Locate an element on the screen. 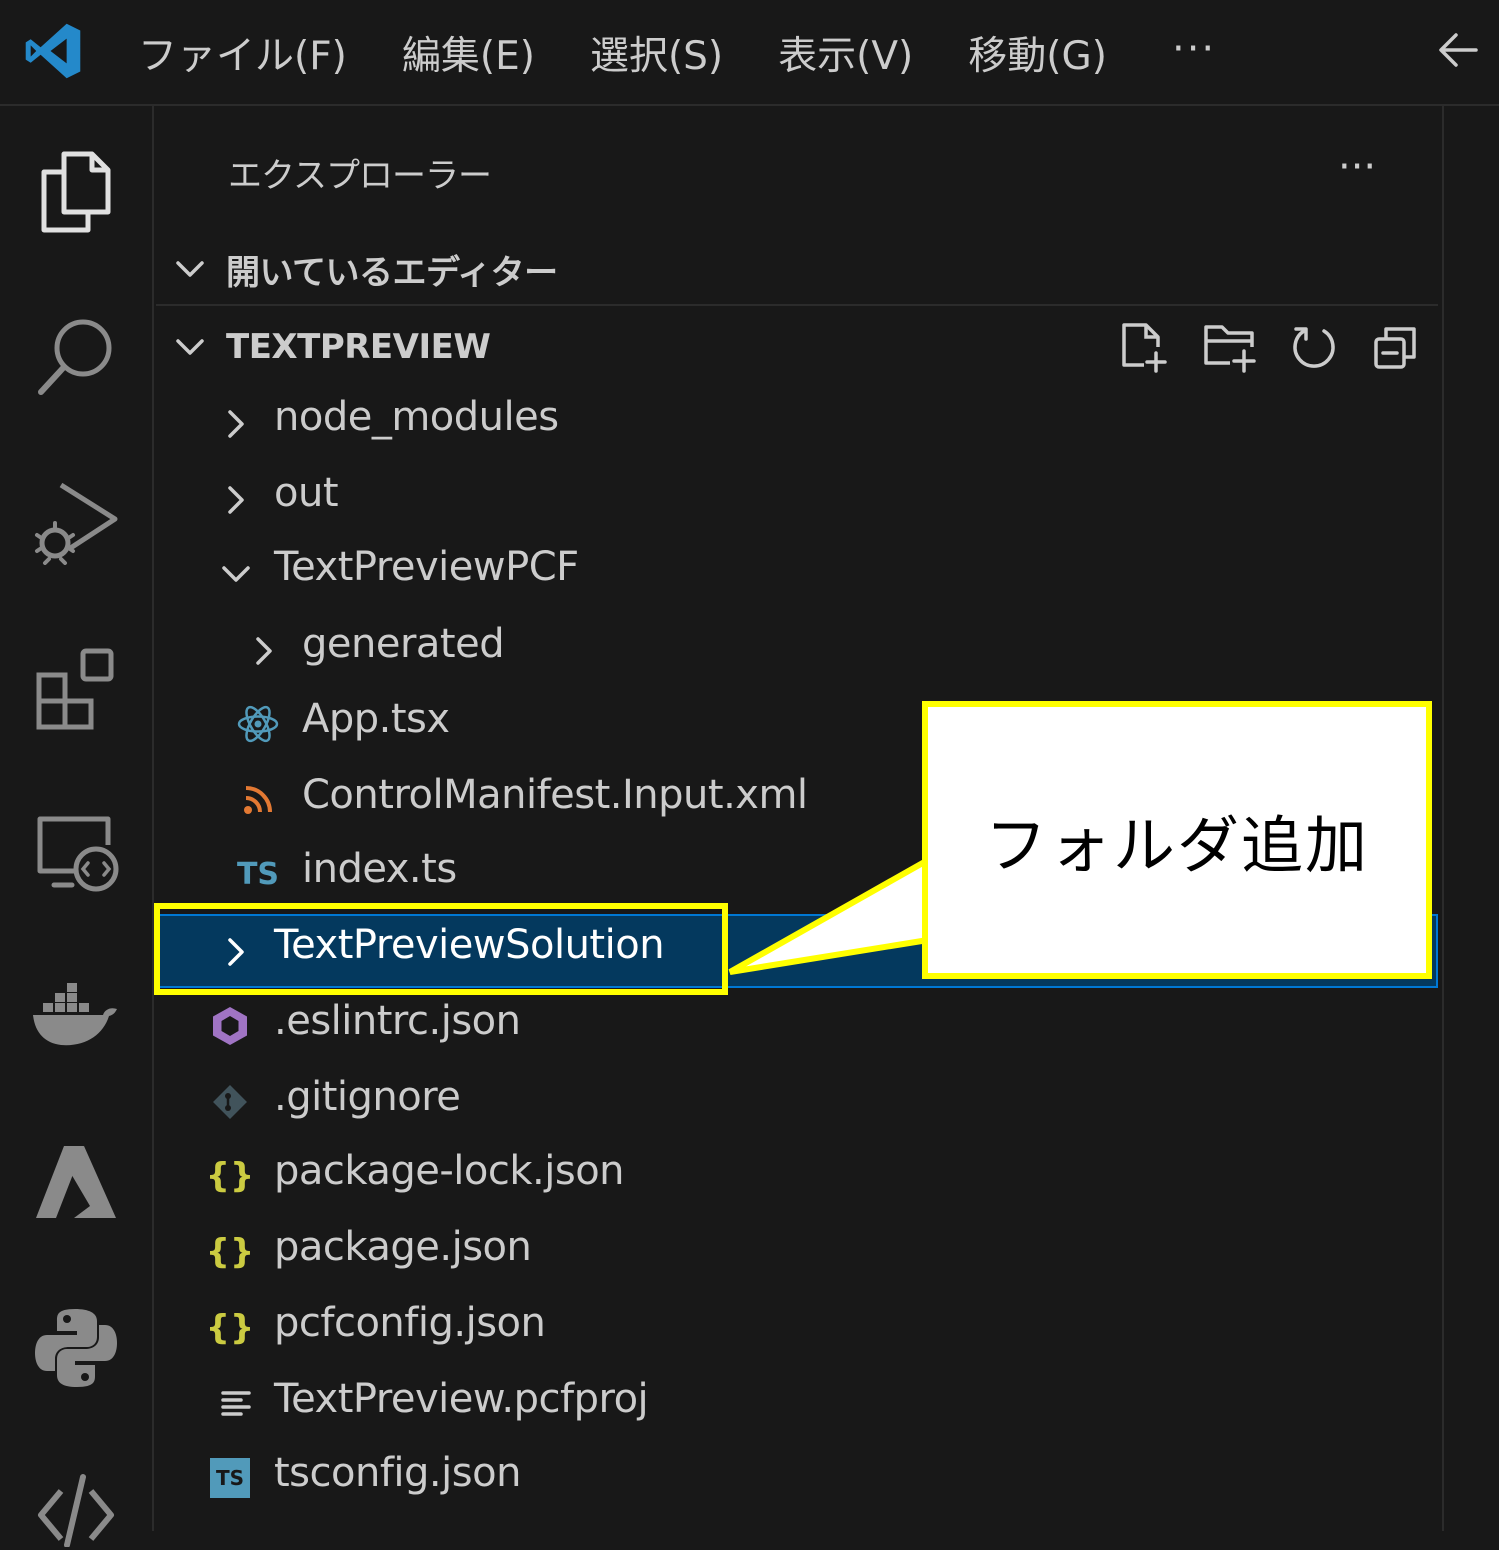 This screenshot has height=1550, width=1499. react-icon is located at coordinates (258, 724).